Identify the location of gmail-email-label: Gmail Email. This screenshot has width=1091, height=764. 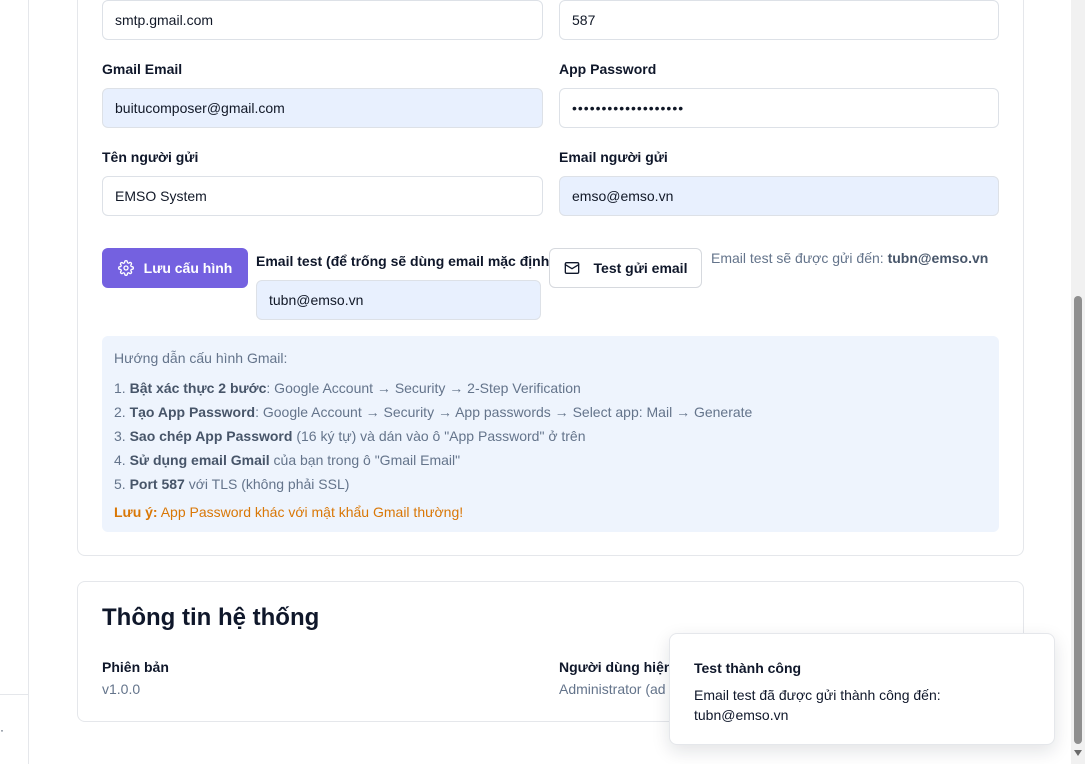
(142, 69).